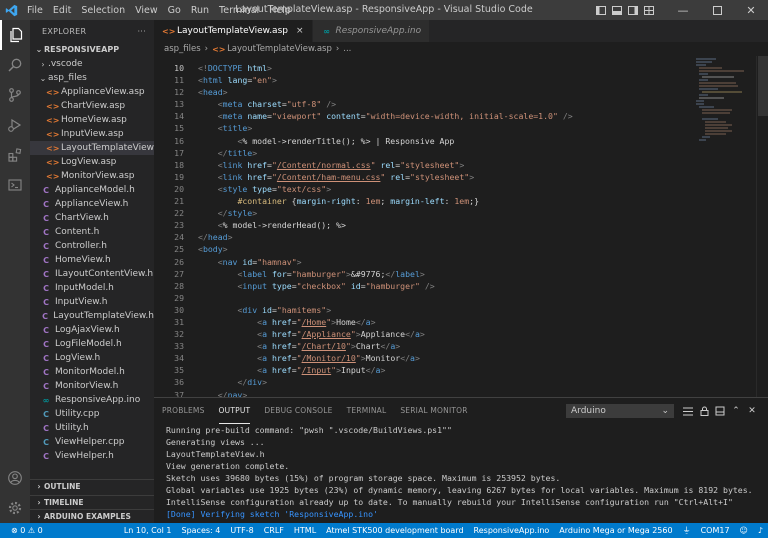 Image resolution: width=768 pixels, height=538 pixels. Describe the element at coordinates (298, 411) in the screenshot. I see `tab-debug-console: DEBUG CONSOLE` at that location.